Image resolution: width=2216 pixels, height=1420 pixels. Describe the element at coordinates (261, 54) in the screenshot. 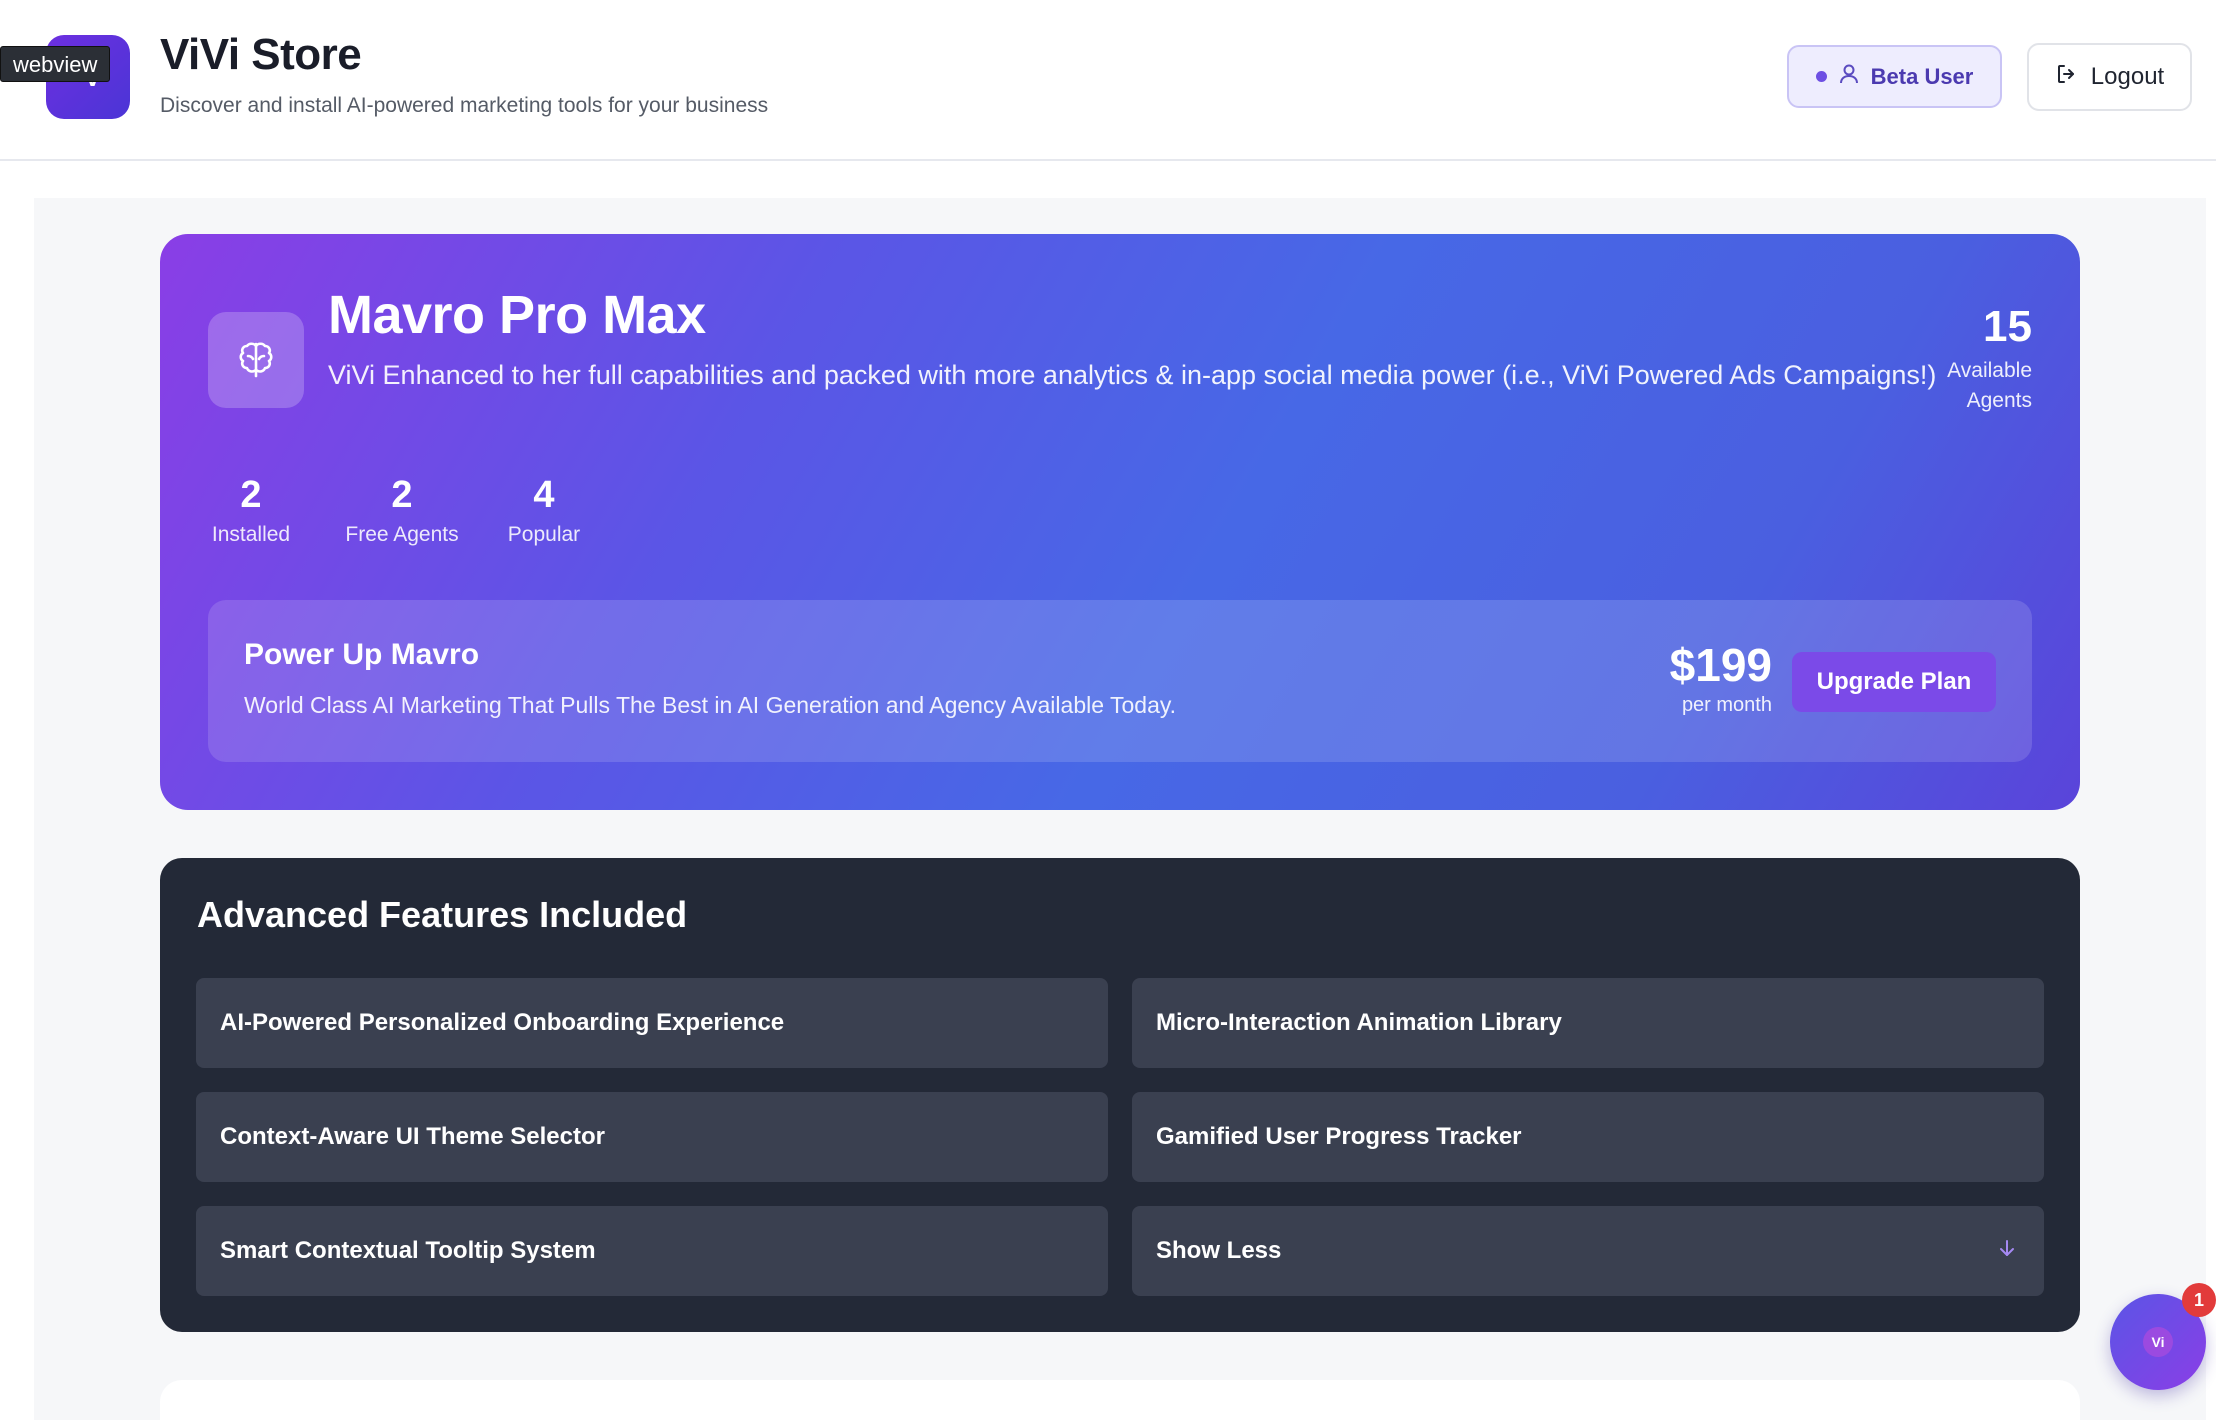

I see `app-title: ViVi Store` at that location.